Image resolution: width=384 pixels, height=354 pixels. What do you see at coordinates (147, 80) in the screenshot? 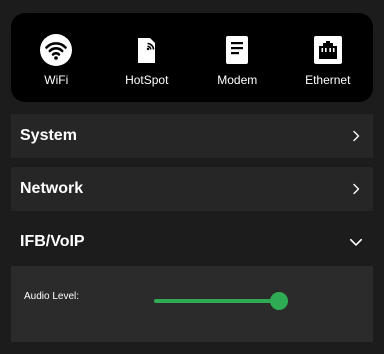
I see `hotspot-label: HotSpot` at bounding box center [147, 80].